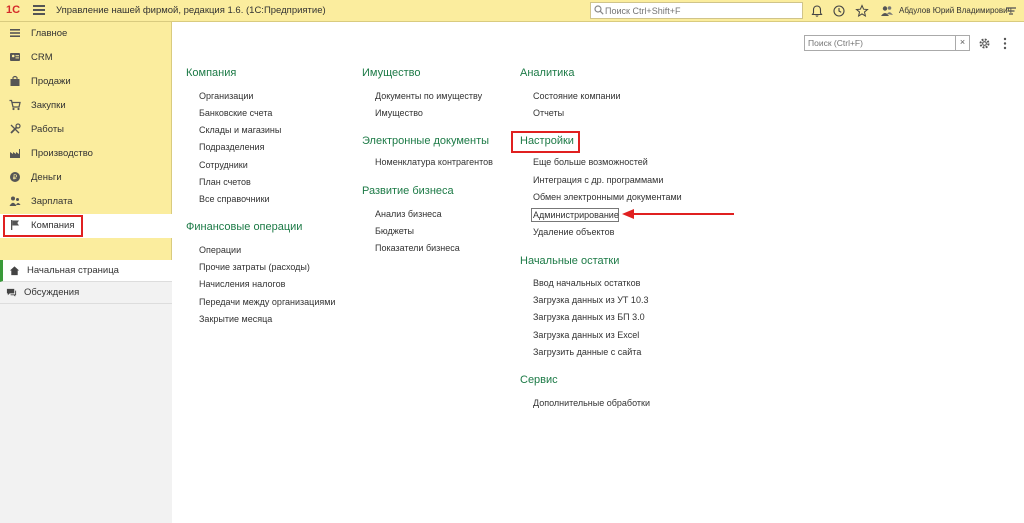 The height and width of the screenshot is (523, 1024). What do you see at coordinates (881, 43) in the screenshot?
I see `content-search-input` at bounding box center [881, 43].